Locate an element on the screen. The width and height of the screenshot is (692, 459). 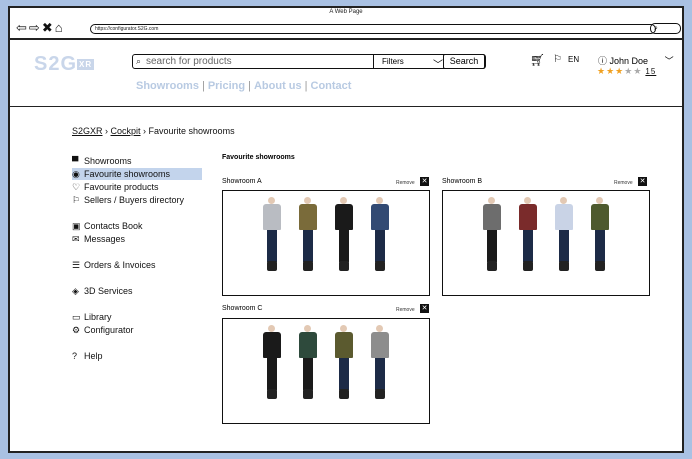
header-divider is located at coordinates (346, 106).